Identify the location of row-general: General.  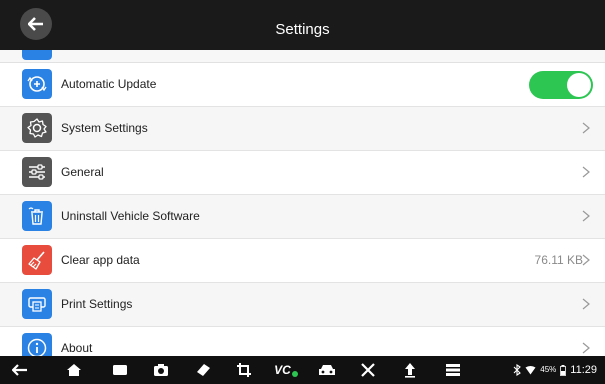
(302, 173).